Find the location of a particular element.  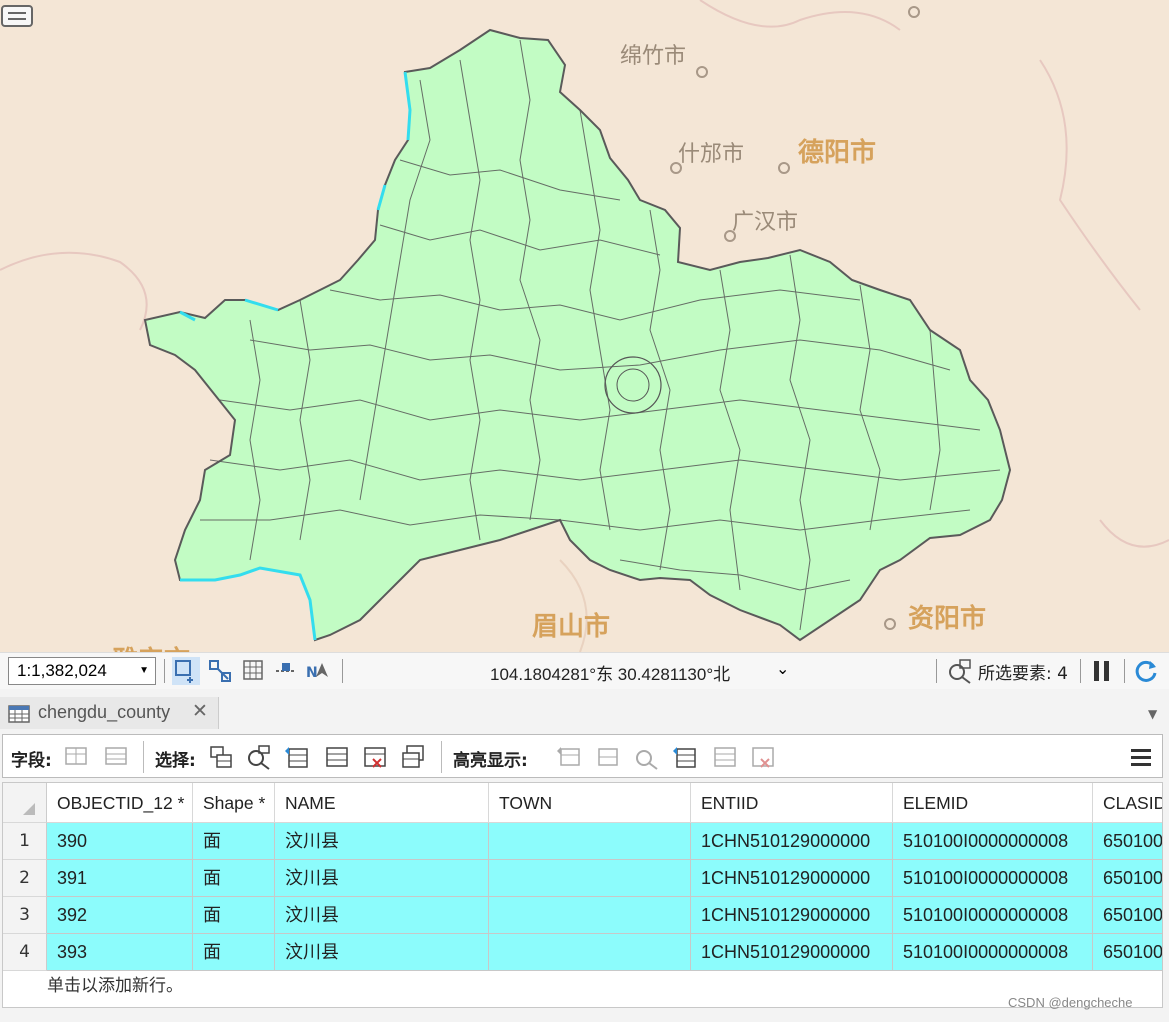

table-cell: 391 is located at coordinates (120, 878).